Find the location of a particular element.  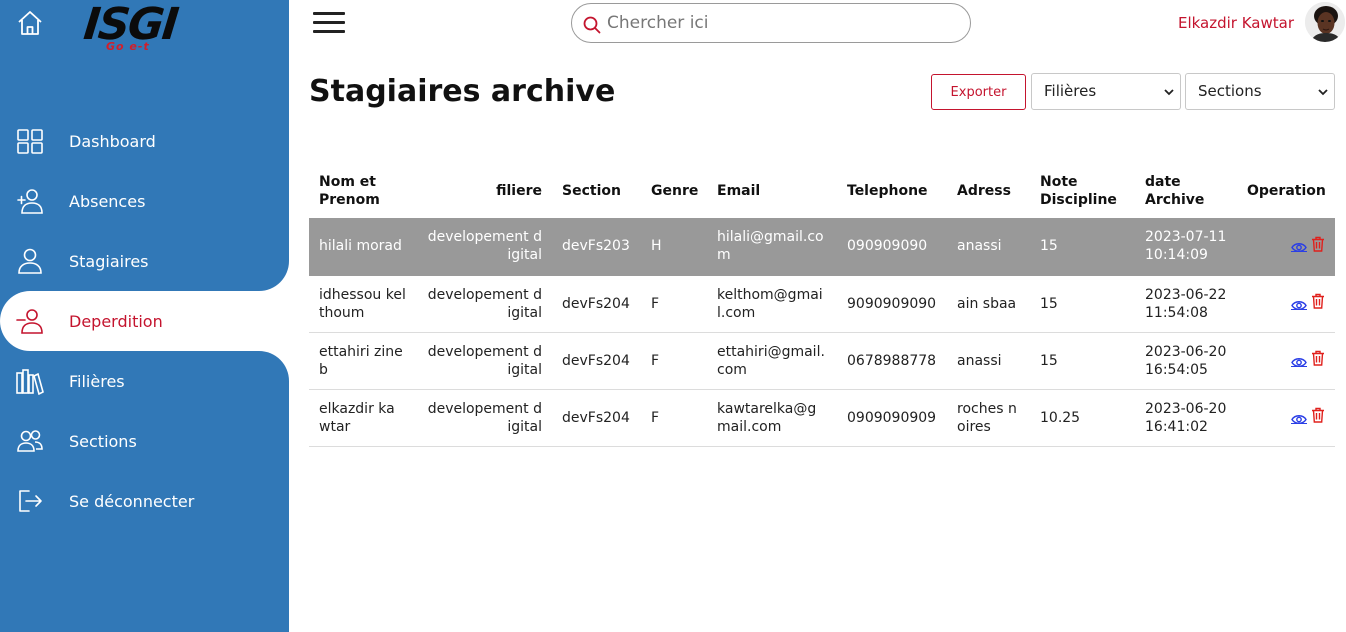

sidebar-item-label: Absences is located at coordinates (107, 201).